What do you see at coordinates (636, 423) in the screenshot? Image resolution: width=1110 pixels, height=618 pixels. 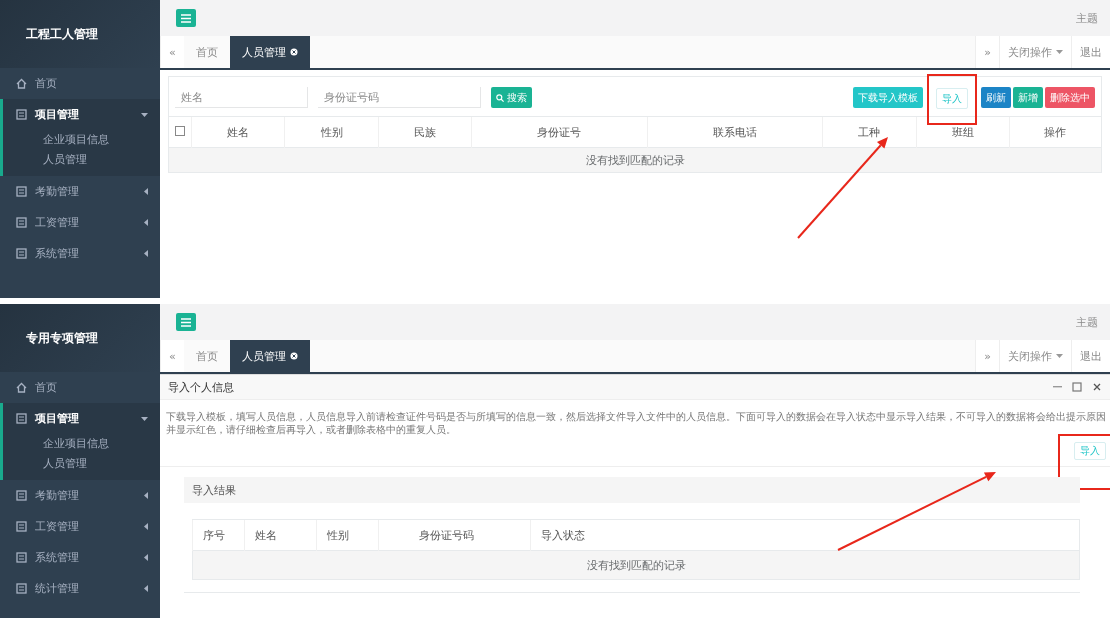 I see `instructions-text: 下载导入模板，填写人员信息，人员信息导入前请检查证件号码是否与所填写的信息一致，然后选择文件导入文件中的人员信息。下面可导入的数据会在导入状态中显示导入结果，不可导入的数据将会给出提示原因并显示红色，请仔细检查后再导入，或者删除表格中的重复人员。` at bounding box center [636, 423].